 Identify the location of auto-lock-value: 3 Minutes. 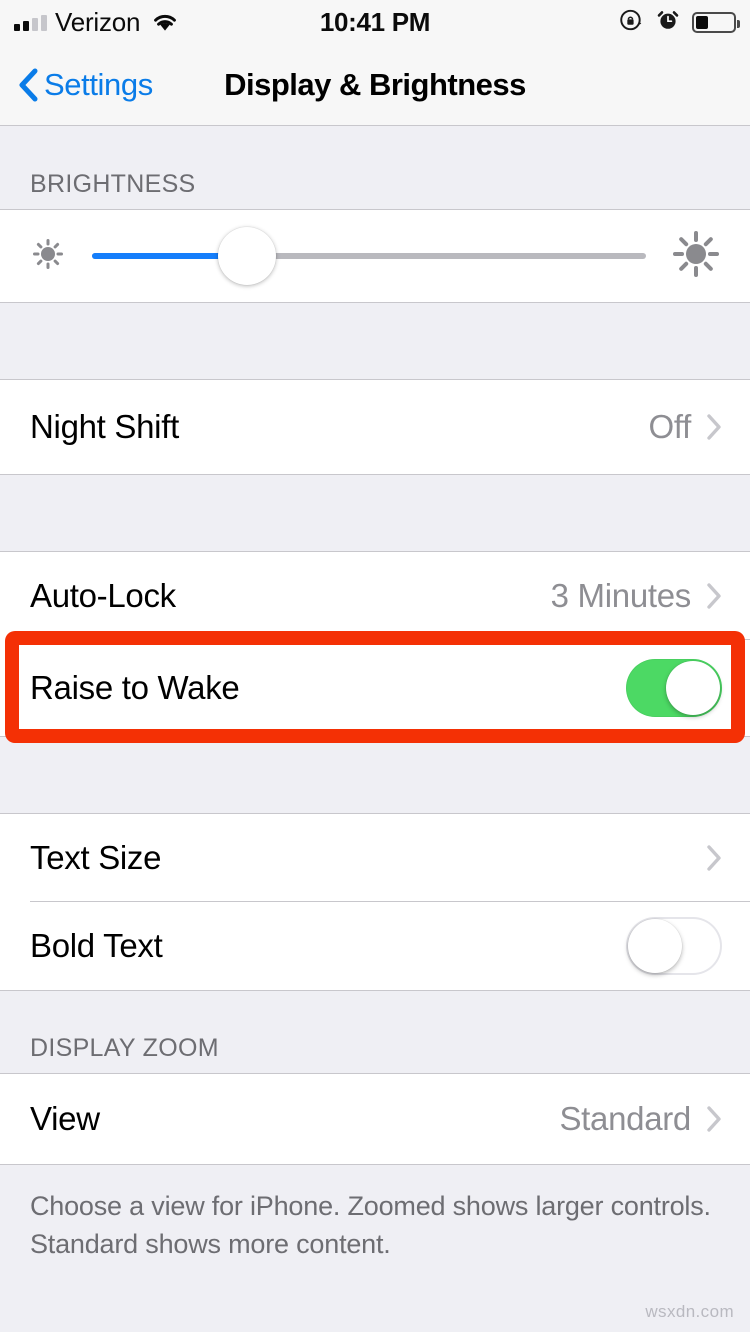
(621, 595).